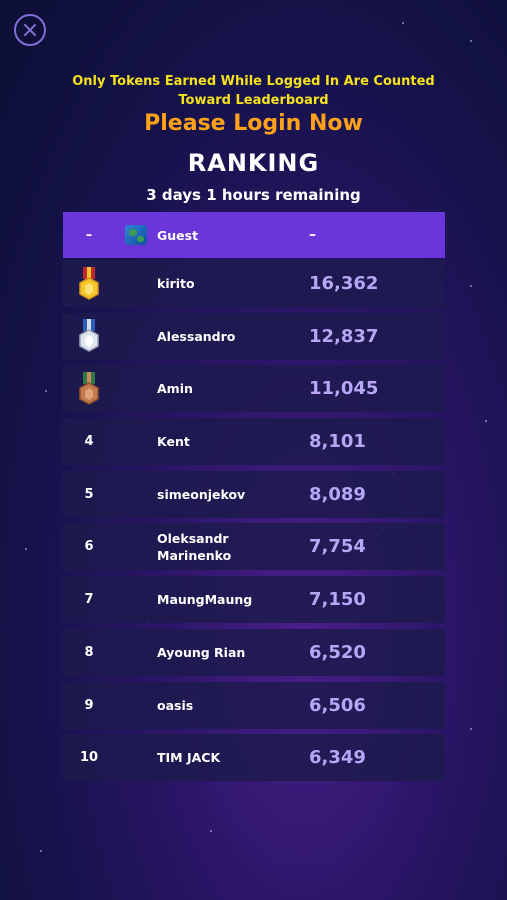  I want to click on table-row: kirito 16,362, so click(254, 283).